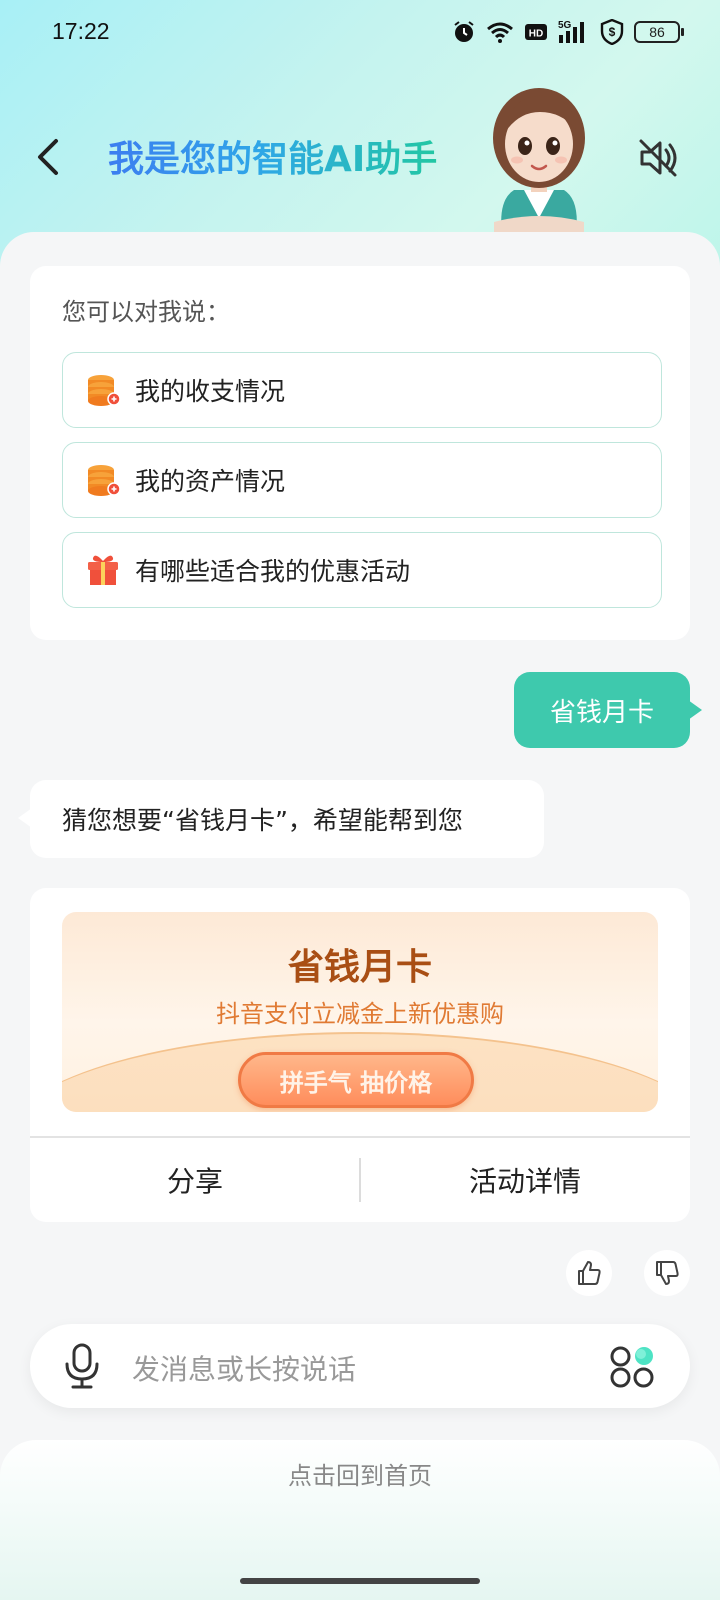 This screenshot has width=720, height=1600. What do you see at coordinates (525, 1180) in the screenshot?
I see `activity-details-button: 活动详情` at bounding box center [525, 1180].